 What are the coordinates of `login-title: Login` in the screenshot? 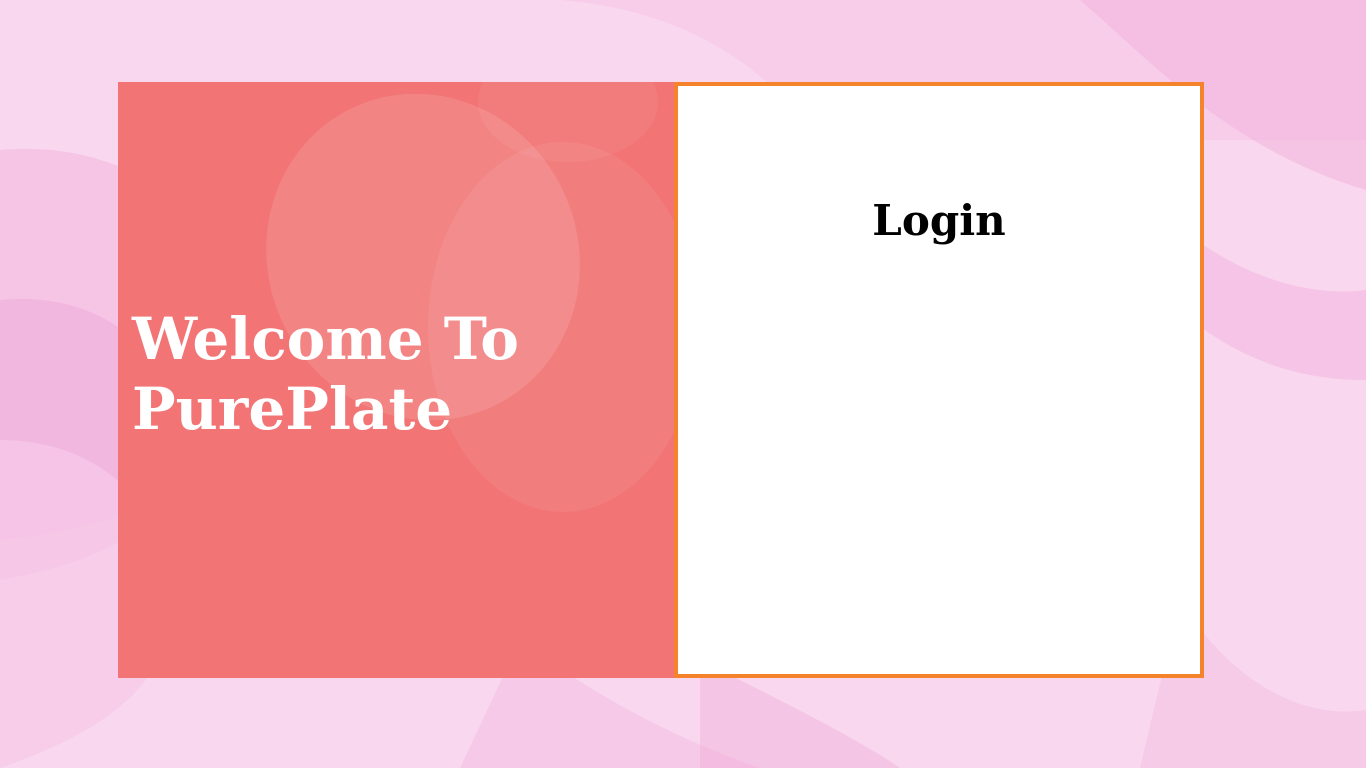 It's located at (939, 220).